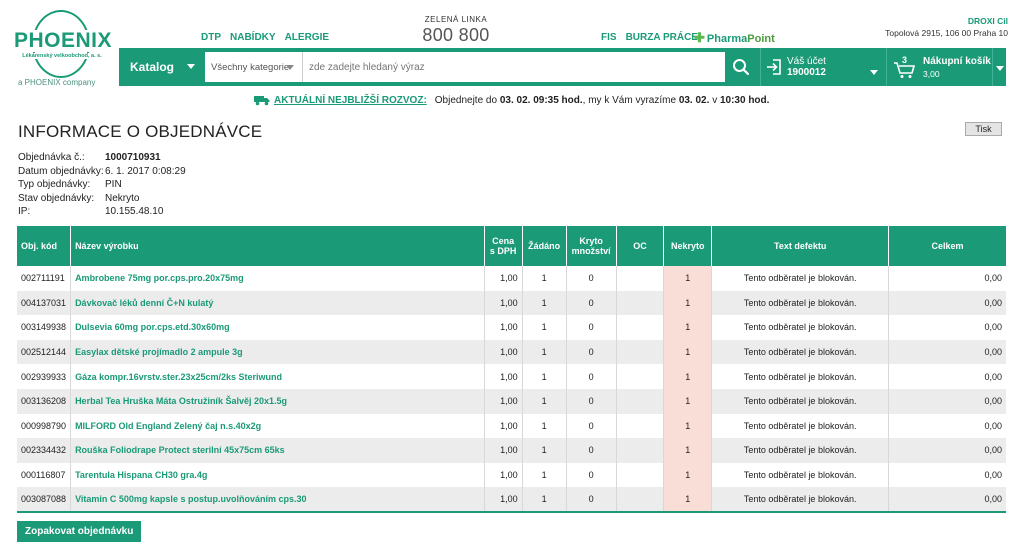  What do you see at coordinates (277, 278) in the screenshot?
I see `product-name-link: Ambrobene 75mg por.cps.pro.20x75mg` at bounding box center [277, 278].